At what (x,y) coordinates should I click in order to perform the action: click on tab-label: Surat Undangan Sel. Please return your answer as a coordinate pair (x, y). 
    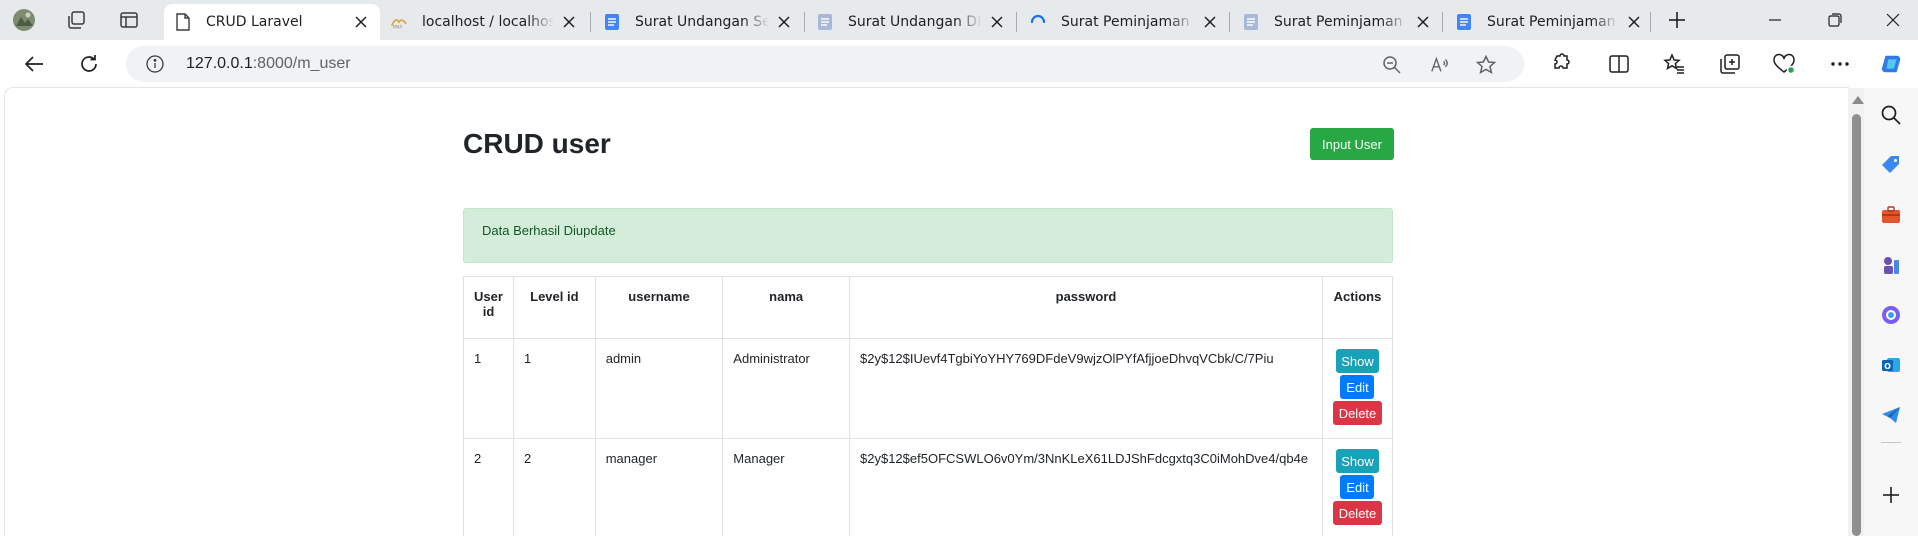
    Looking at the image, I should click on (702, 22).